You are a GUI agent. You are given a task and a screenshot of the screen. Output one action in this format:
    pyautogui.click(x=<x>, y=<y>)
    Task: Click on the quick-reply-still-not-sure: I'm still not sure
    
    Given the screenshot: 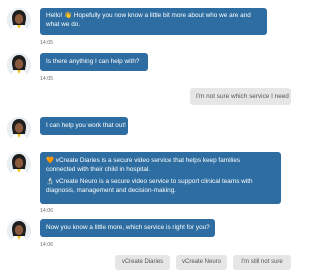 What is the action you would take?
    pyautogui.click(x=262, y=262)
    